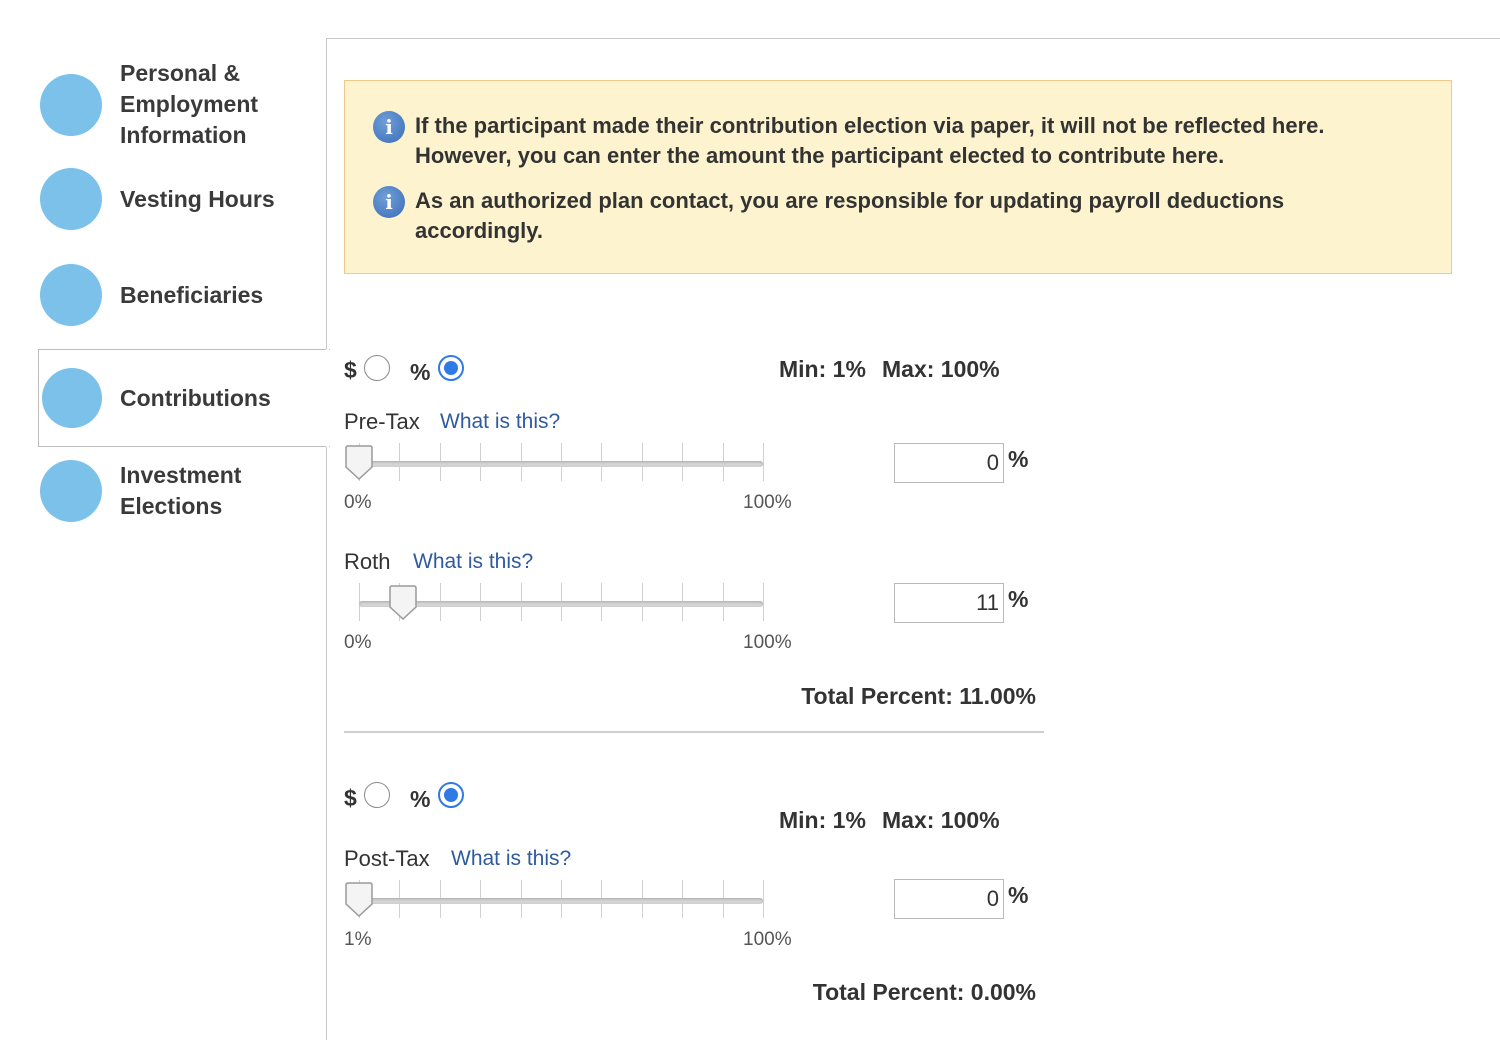  Describe the element at coordinates (924, 992) in the screenshot. I see `total-percent-section2: Total Percent: 0.00%` at that location.